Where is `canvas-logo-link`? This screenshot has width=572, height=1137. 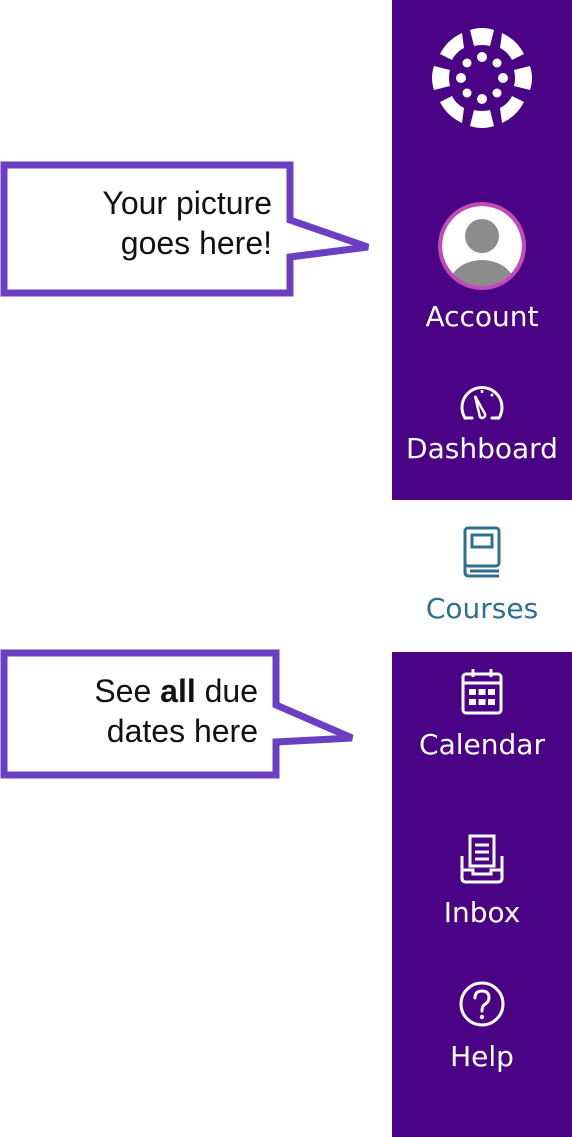 canvas-logo-link is located at coordinates (482, 78).